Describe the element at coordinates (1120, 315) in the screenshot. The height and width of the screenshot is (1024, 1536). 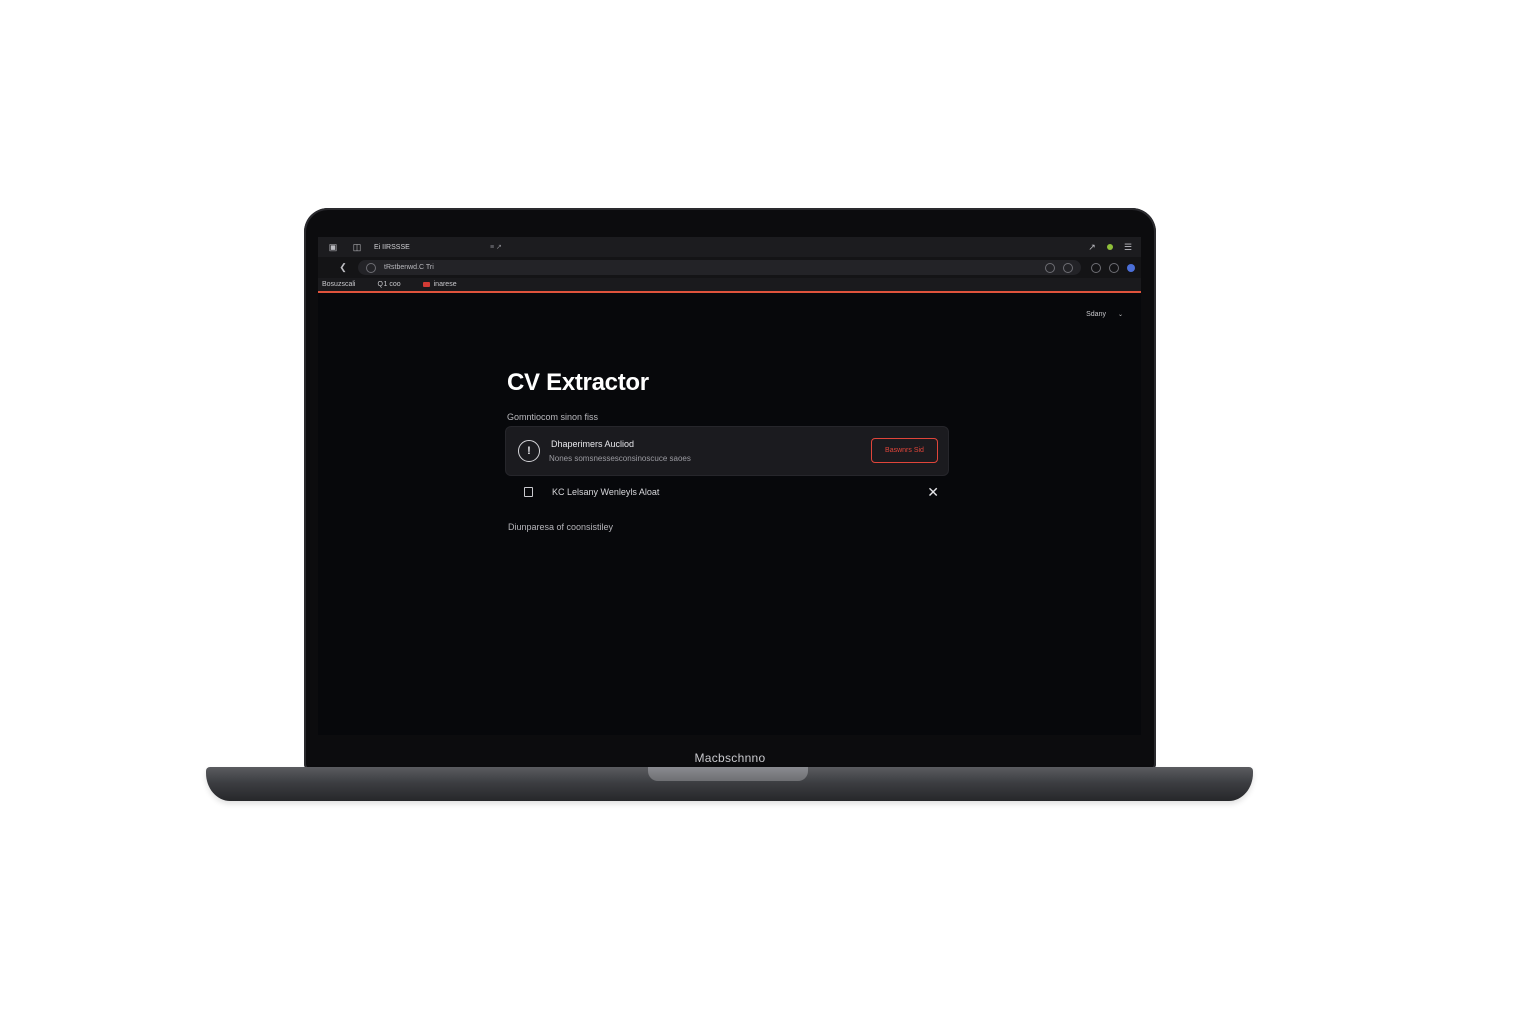
I see `chevron-down-icon: ⌄` at that location.